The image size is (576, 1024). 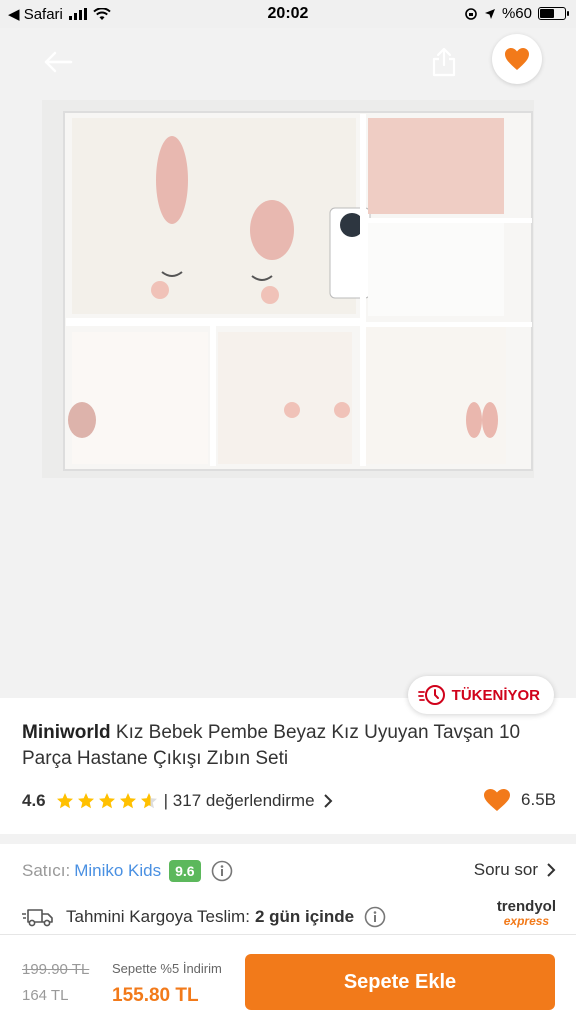 What do you see at coordinates (155, 995) in the screenshot?
I see `final-price: 155.80 TL` at bounding box center [155, 995].